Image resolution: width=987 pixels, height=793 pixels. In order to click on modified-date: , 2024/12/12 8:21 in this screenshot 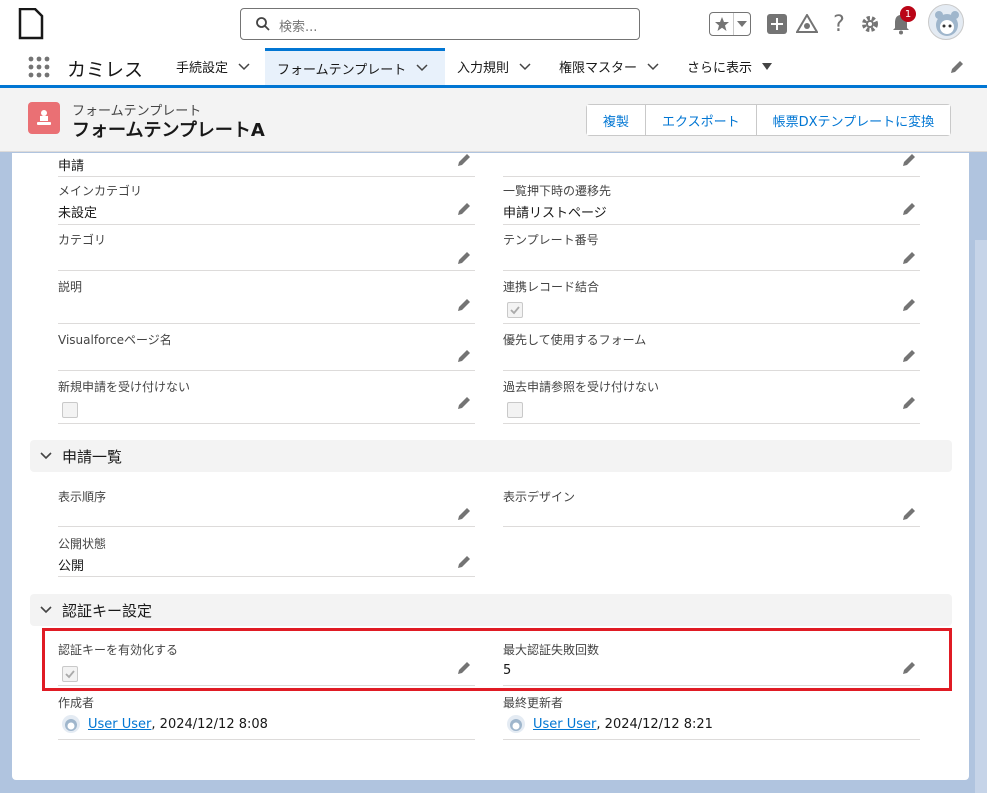, I will do `click(654, 724)`.